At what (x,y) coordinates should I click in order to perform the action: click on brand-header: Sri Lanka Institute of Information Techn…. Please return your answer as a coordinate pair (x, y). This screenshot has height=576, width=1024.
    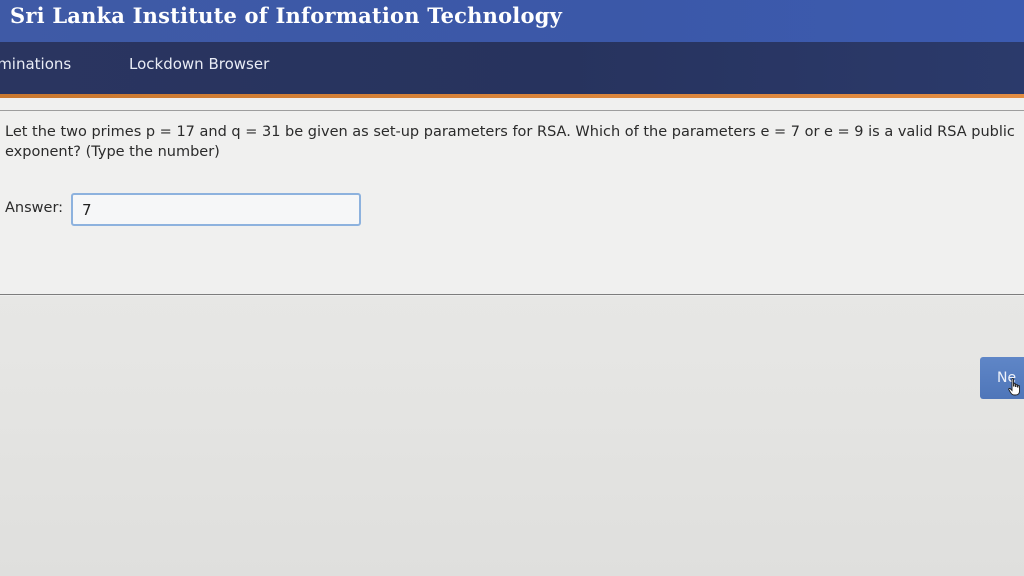
    Looking at the image, I should click on (512, 21).